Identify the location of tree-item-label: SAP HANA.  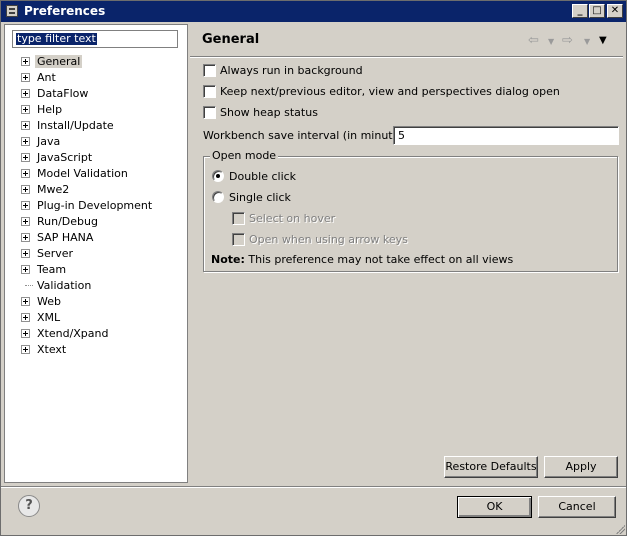
(65, 237).